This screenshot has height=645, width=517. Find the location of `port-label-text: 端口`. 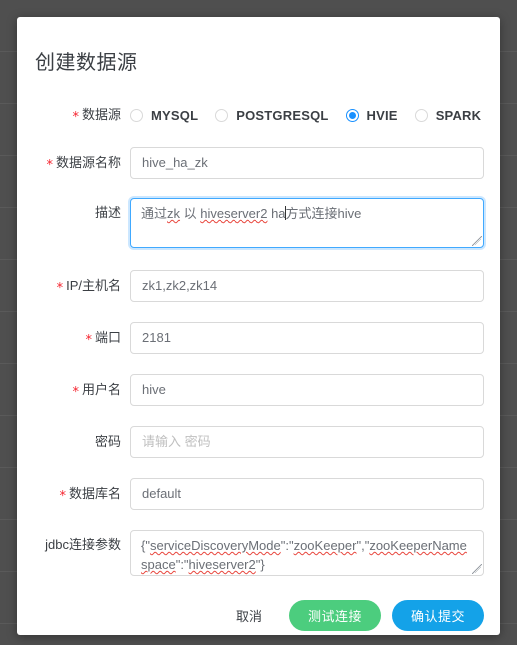

port-label-text: 端口 is located at coordinates (107, 337).